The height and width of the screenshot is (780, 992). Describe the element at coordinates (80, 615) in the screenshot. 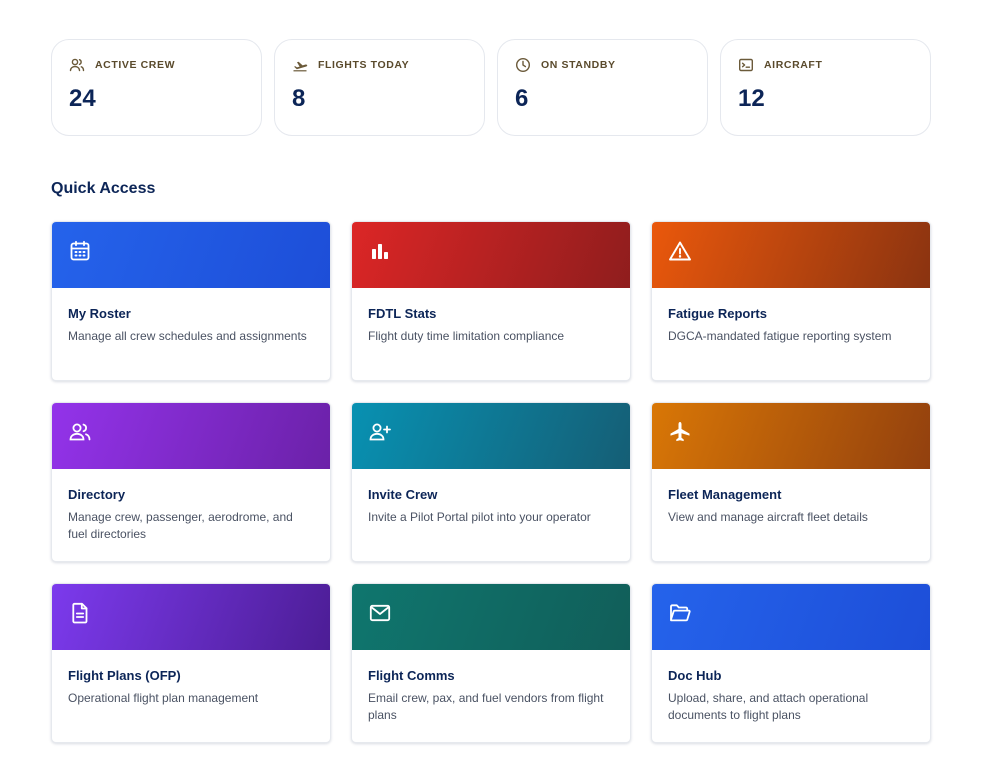

I see `document-icon` at that location.